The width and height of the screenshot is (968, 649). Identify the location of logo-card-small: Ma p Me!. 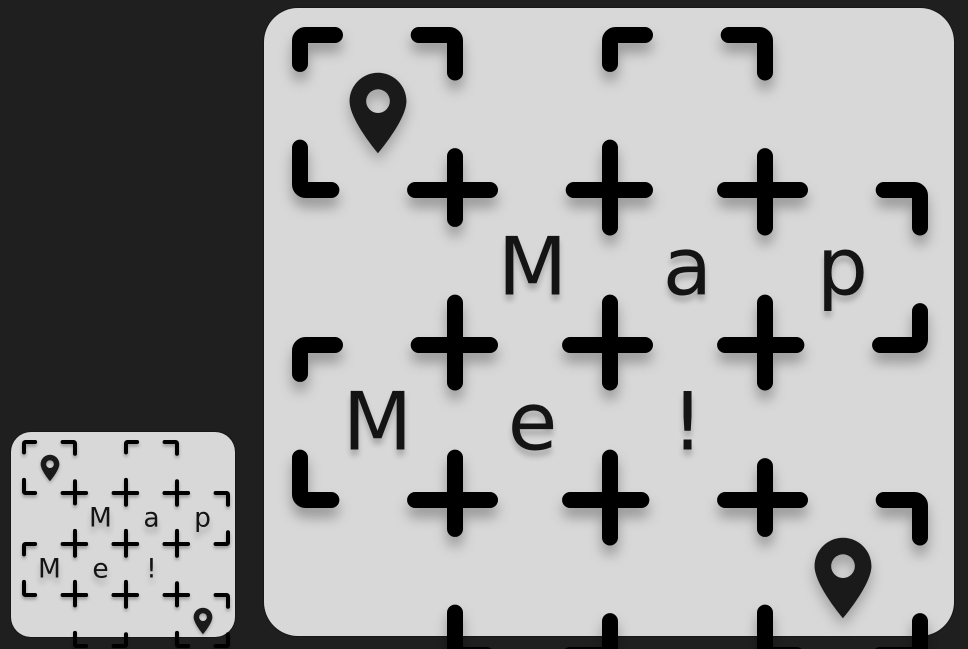
(123, 540).